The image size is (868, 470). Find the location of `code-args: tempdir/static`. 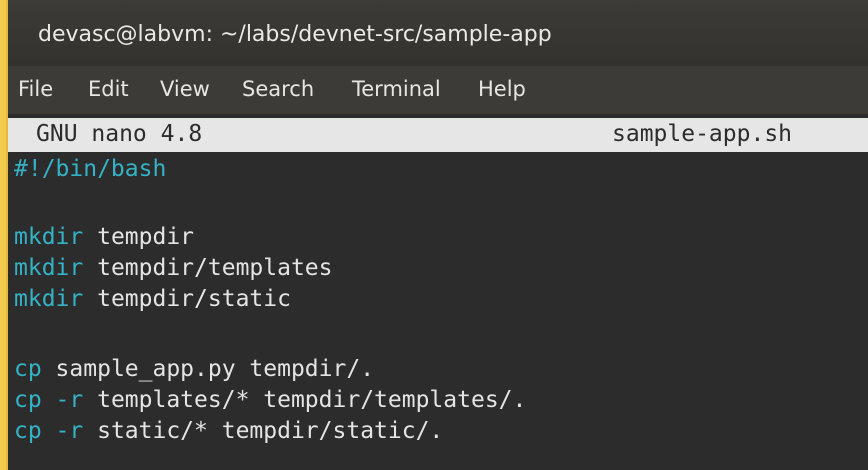

code-args: tempdir/static is located at coordinates (187, 299).